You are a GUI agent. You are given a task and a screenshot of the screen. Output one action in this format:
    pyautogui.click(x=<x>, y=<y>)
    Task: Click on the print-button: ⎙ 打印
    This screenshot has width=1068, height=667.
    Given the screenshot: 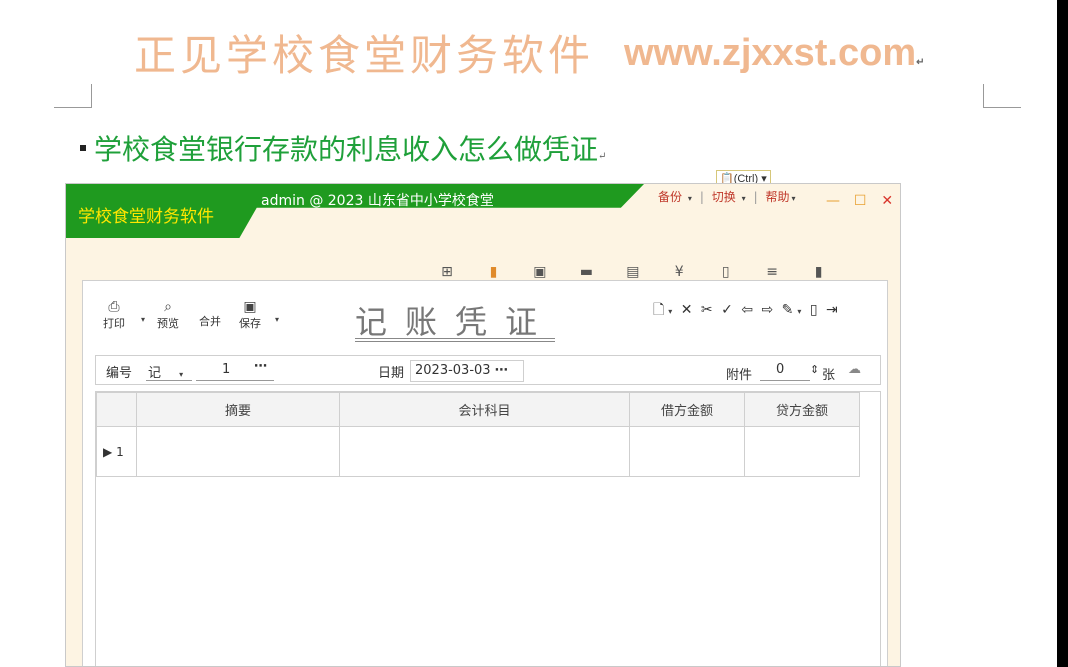 What is the action you would take?
    pyautogui.click(x=114, y=315)
    